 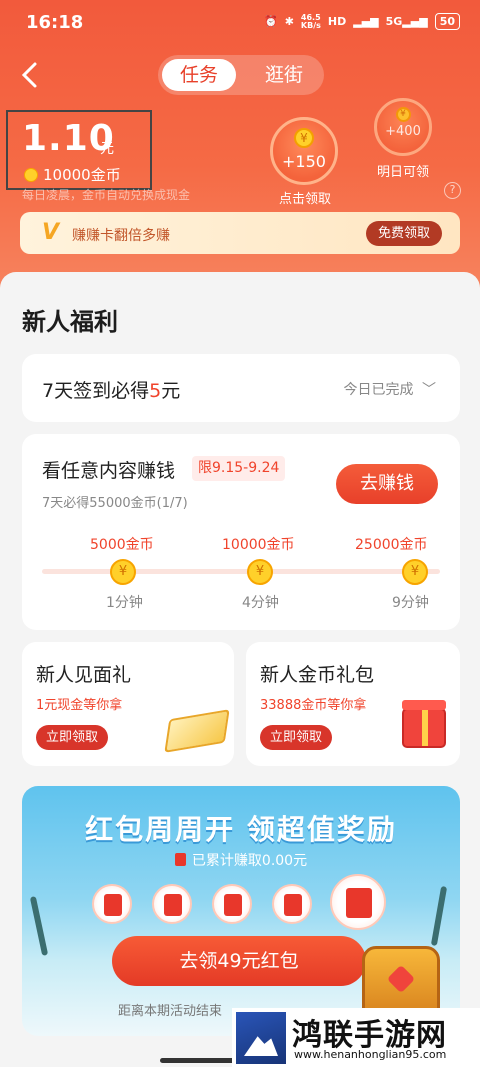 I want to click on v-badge-icon: V, so click(x=51, y=232).